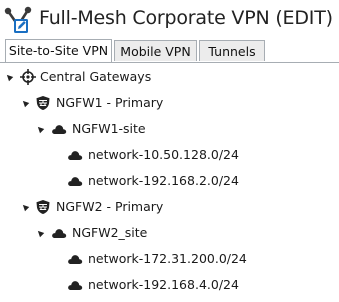  I want to click on vpn-edit-icon, so click(18, 19).